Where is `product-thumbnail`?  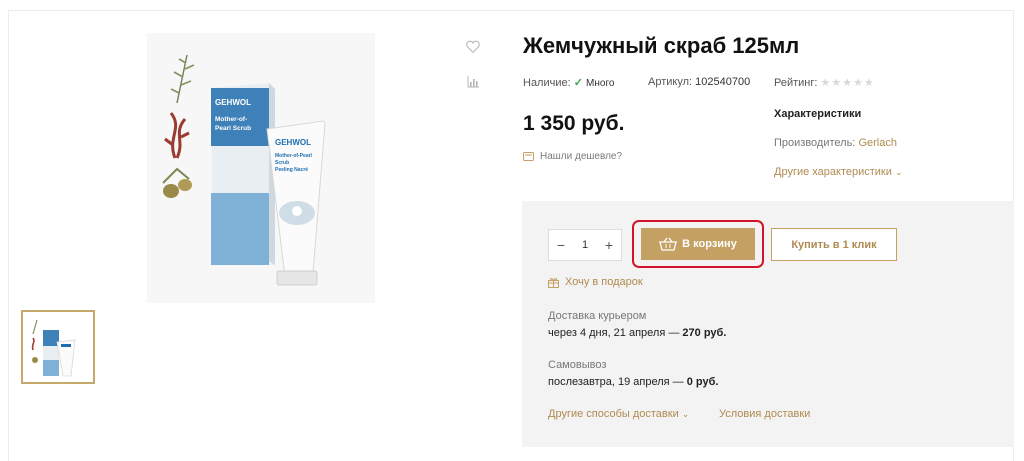
product-thumbnail is located at coordinates (58, 347).